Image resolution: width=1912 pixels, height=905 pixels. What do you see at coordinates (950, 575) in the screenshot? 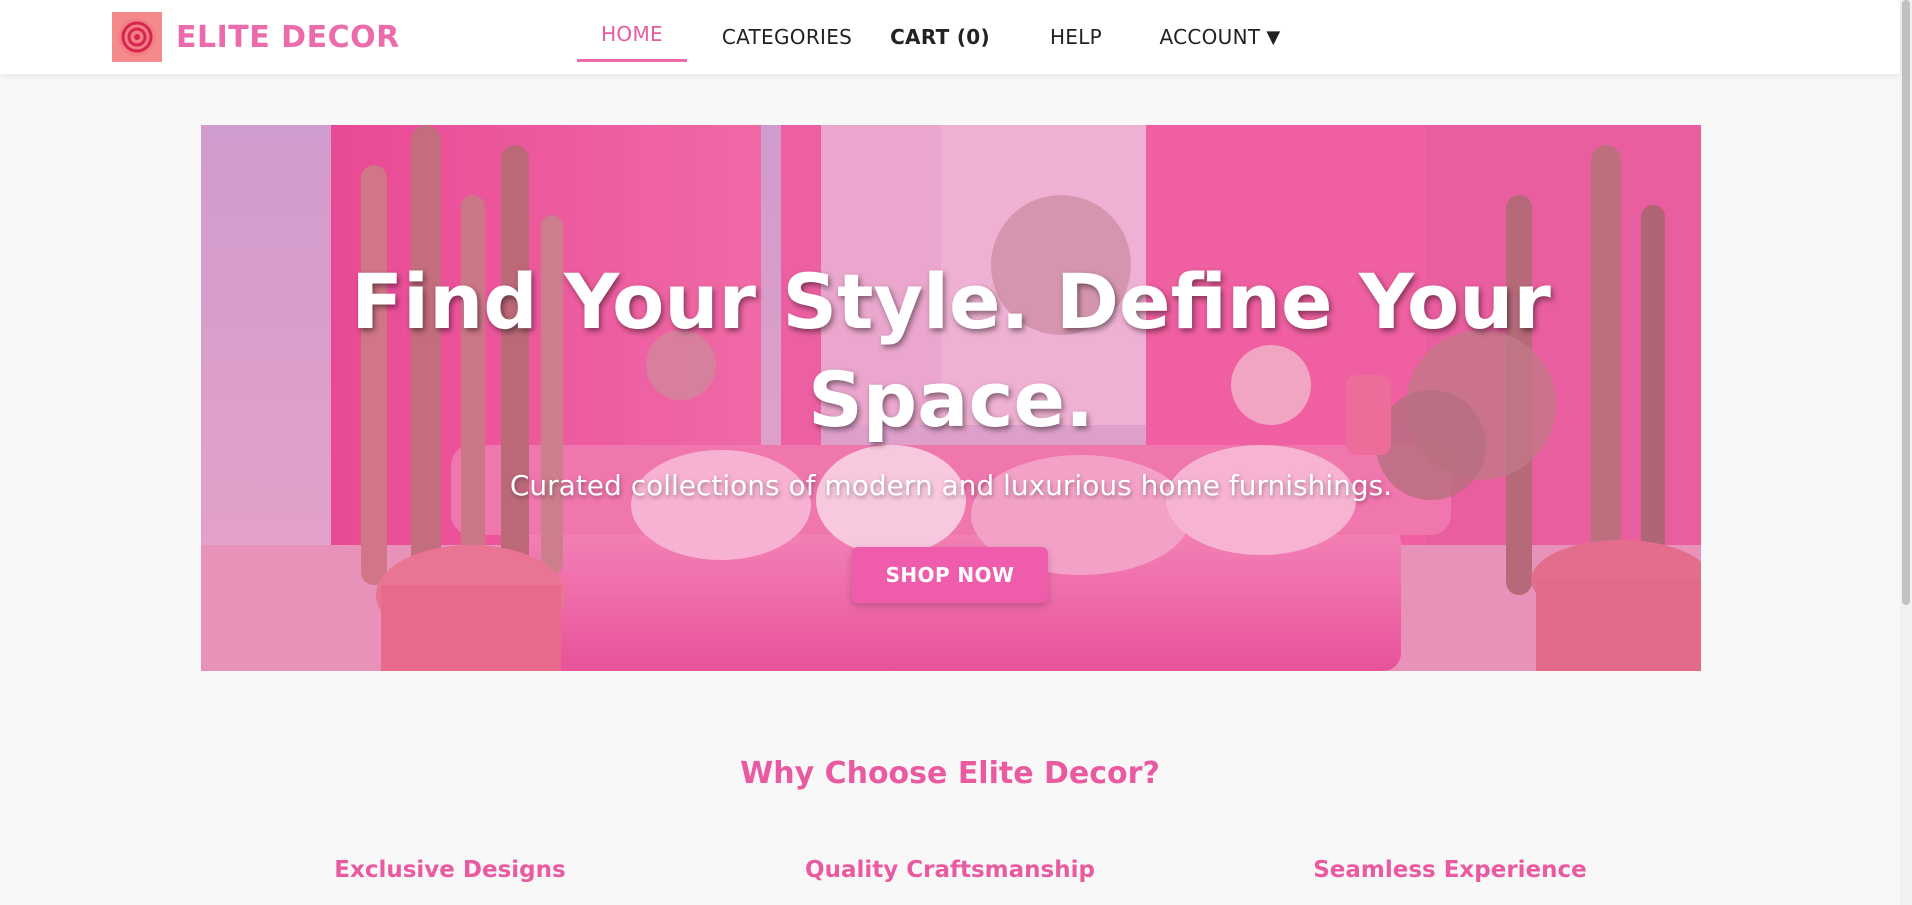
I see `shop-now-button: SHOP NOW` at bounding box center [950, 575].